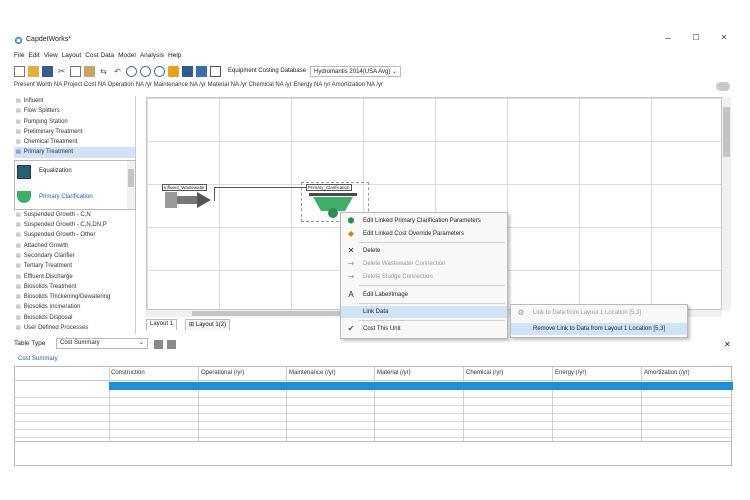 This screenshot has width=750, height=500. I want to click on tab-layout-1-2: ⊞ Layout 1(2), so click(208, 324).